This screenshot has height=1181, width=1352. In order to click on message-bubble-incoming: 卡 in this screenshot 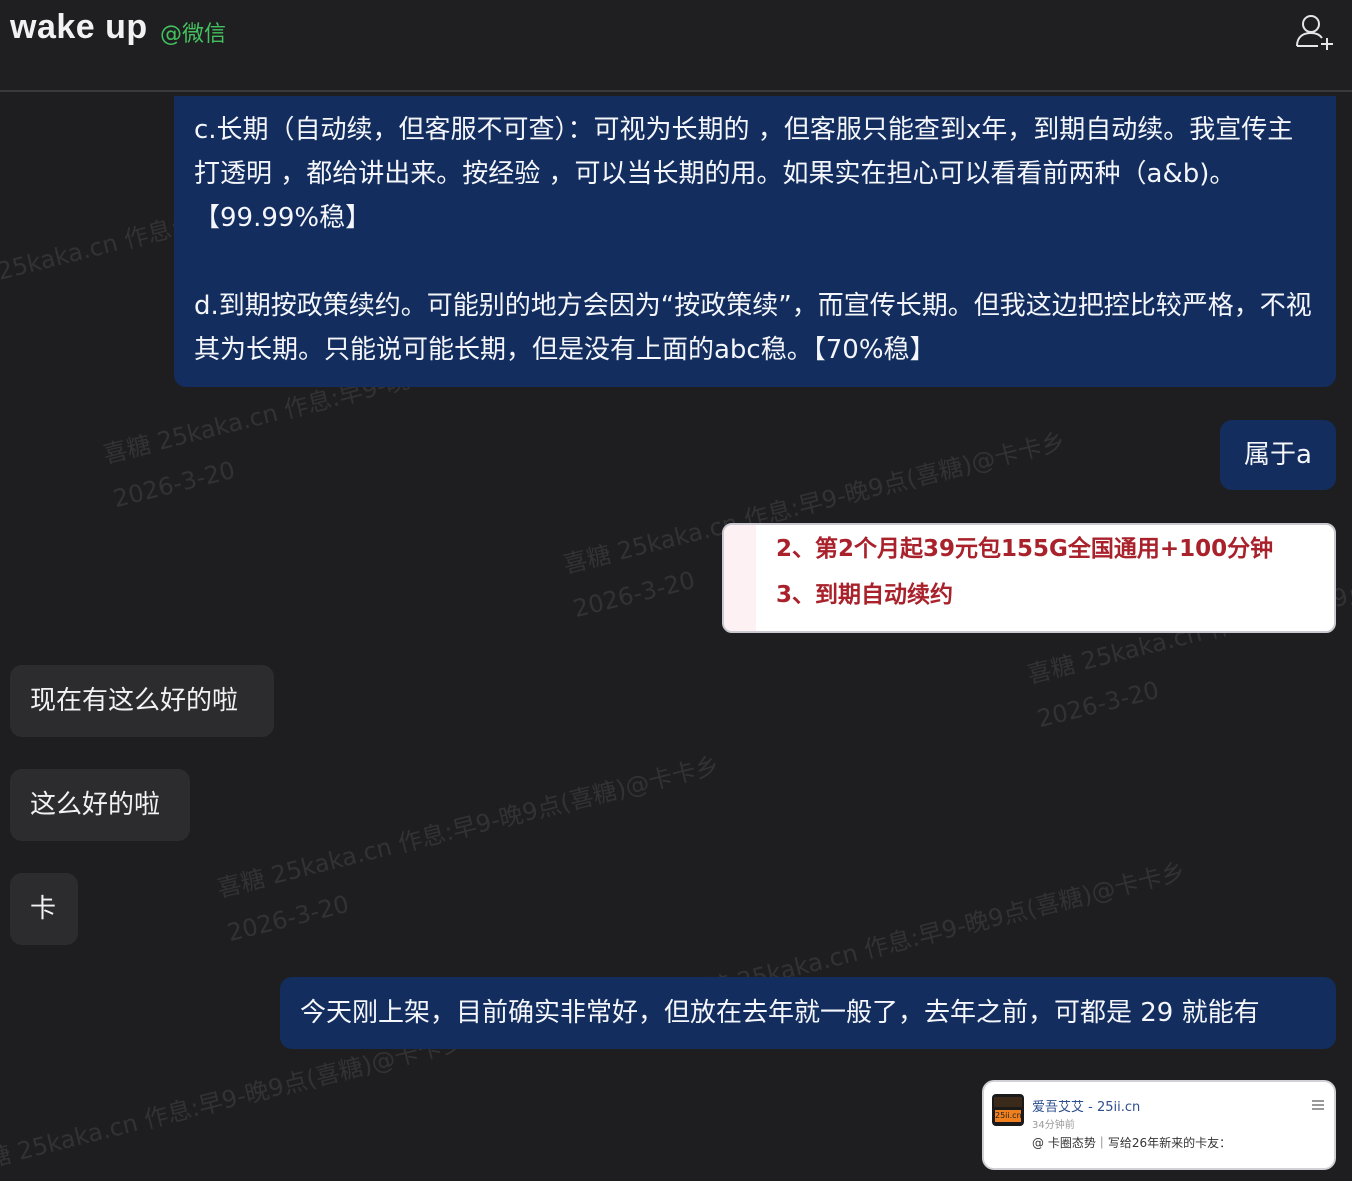, I will do `click(44, 909)`.